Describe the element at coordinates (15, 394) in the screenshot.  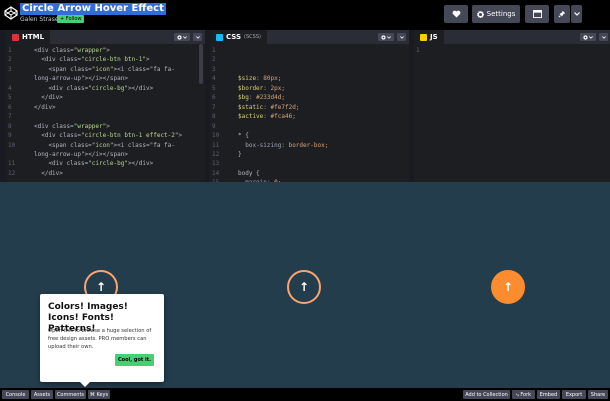
I see `console-button: Console` at that location.